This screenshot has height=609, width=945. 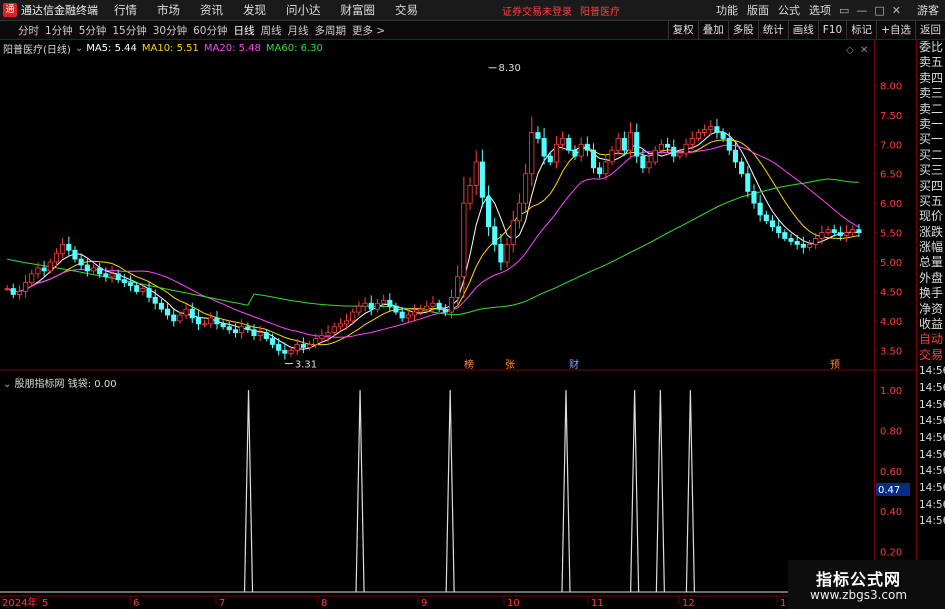 What do you see at coordinates (244, 30) in the screenshot?
I see `period-daily: 日线` at bounding box center [244, 30].